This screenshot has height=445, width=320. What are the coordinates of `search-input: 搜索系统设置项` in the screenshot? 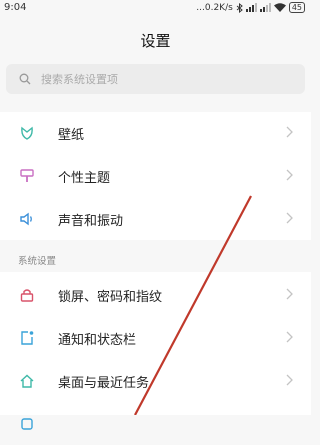 It's located at (155, 79).